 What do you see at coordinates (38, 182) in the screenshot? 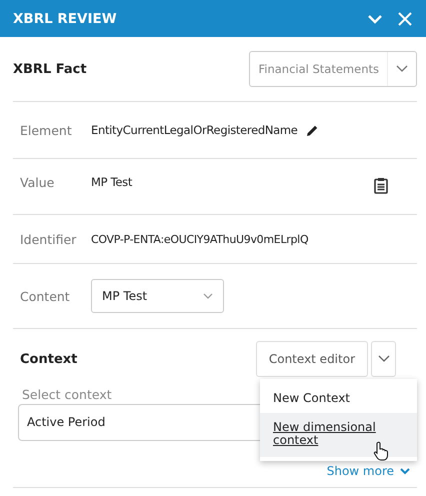
I see `field-label: Value` at bounding box center [38, 182].